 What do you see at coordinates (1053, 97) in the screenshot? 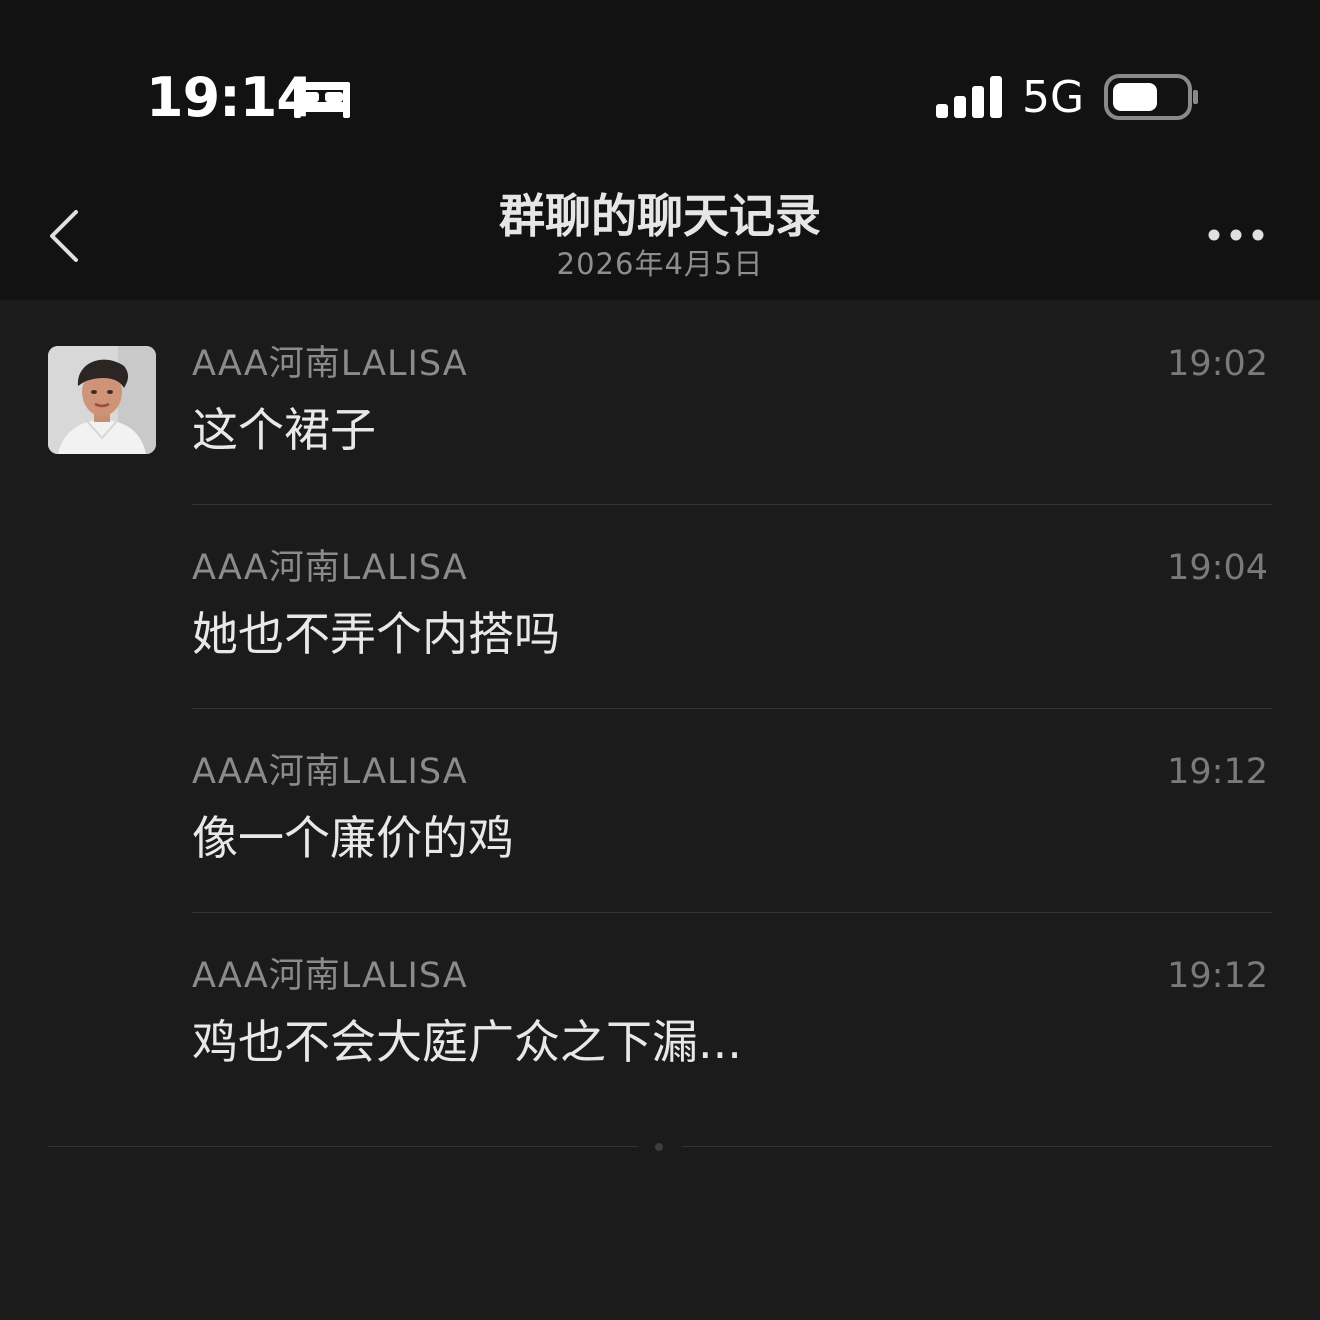
I see `network-type: 5G` at bounding box center [1053, 97].